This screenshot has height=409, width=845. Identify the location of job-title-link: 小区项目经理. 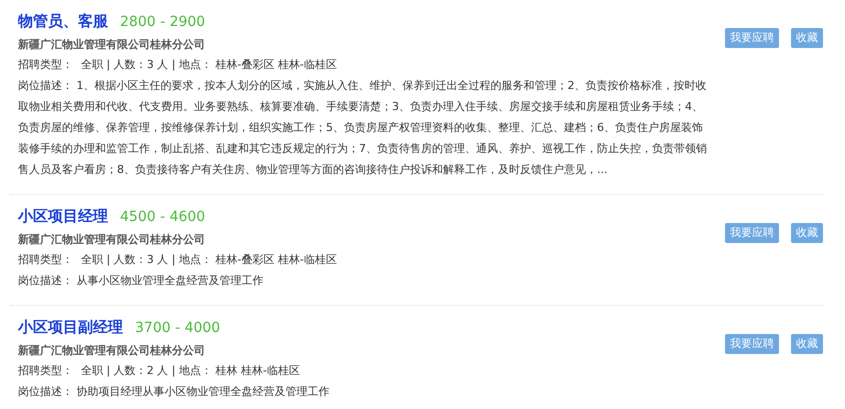
(63, 216).